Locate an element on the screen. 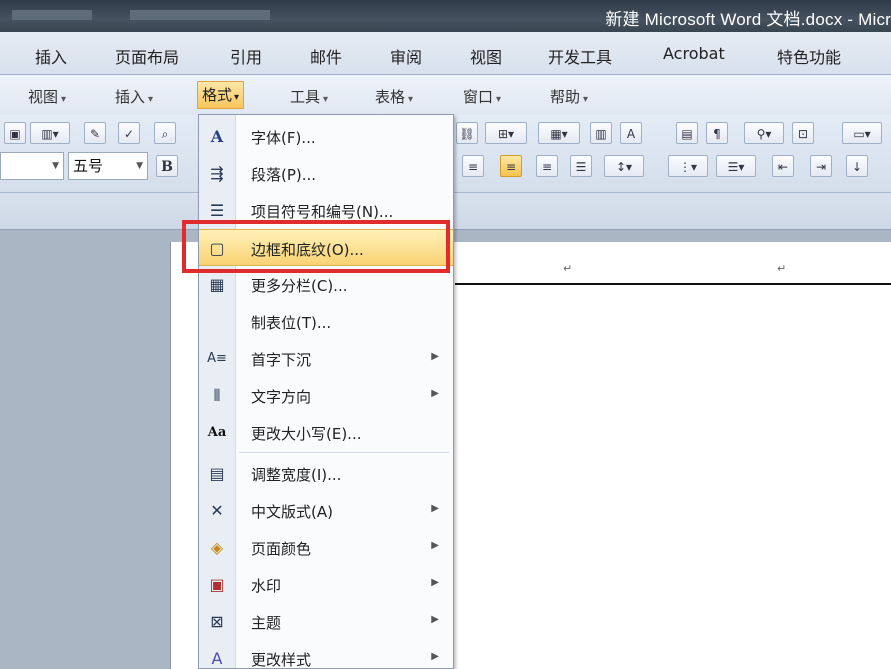  menu-table-label: 表格 is located at coordinates (390, 97).